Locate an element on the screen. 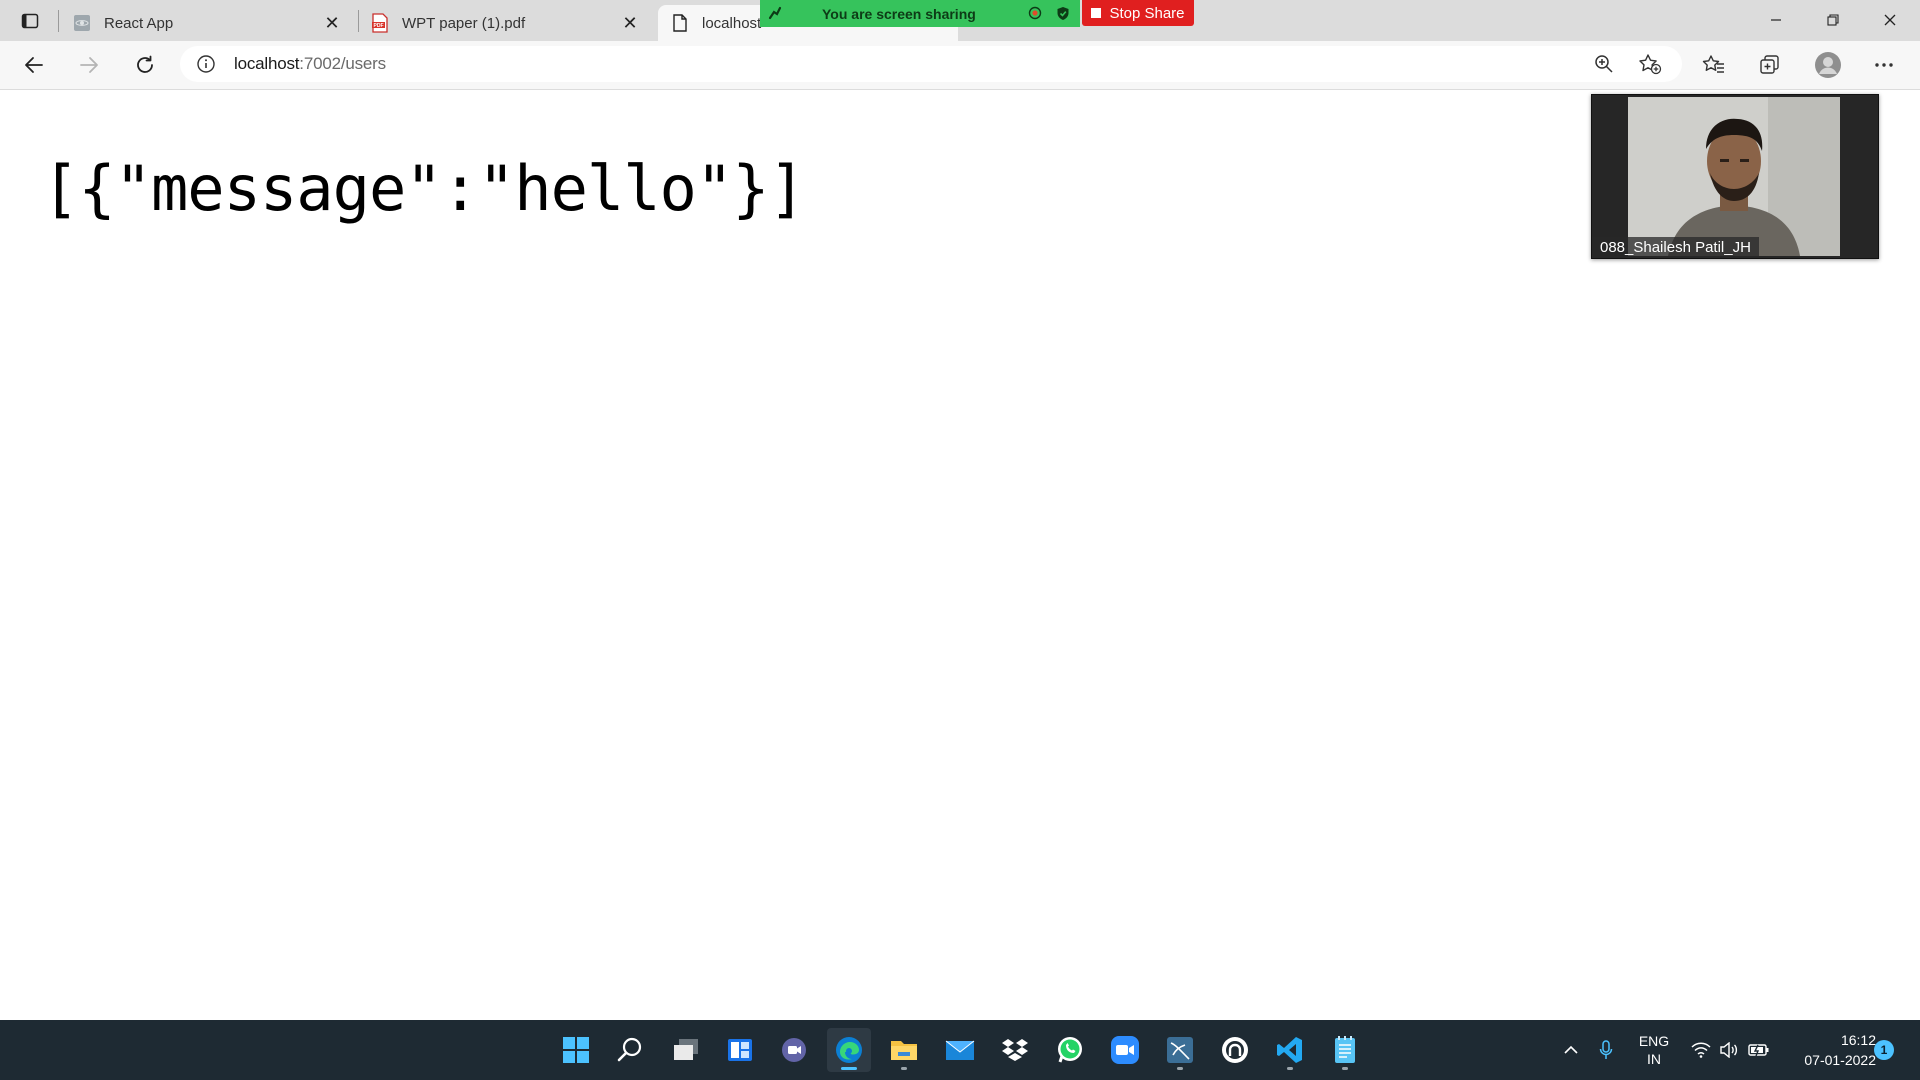 This screenshot has width=1920, height=1080. file-explorer-icon is located at coordinates (904, 1050).